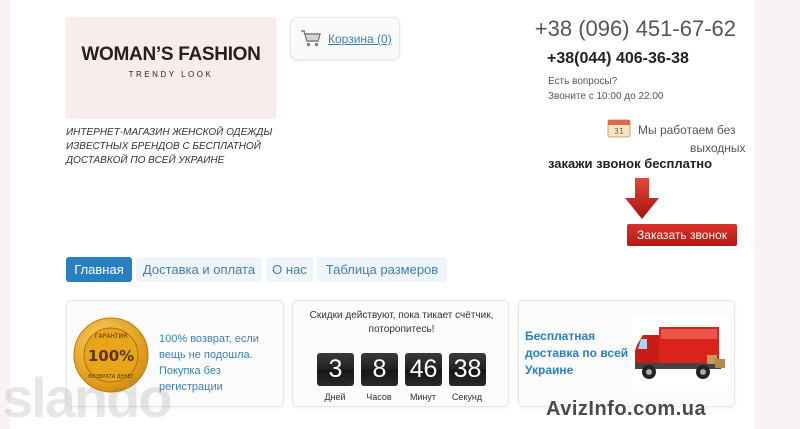 Image resolution: width=800 pixels, height=429 pixels. Describe the element at coordinates (199, 269) in the screenshot. I see `tab-delivery: Доставка и оплата` at that location.